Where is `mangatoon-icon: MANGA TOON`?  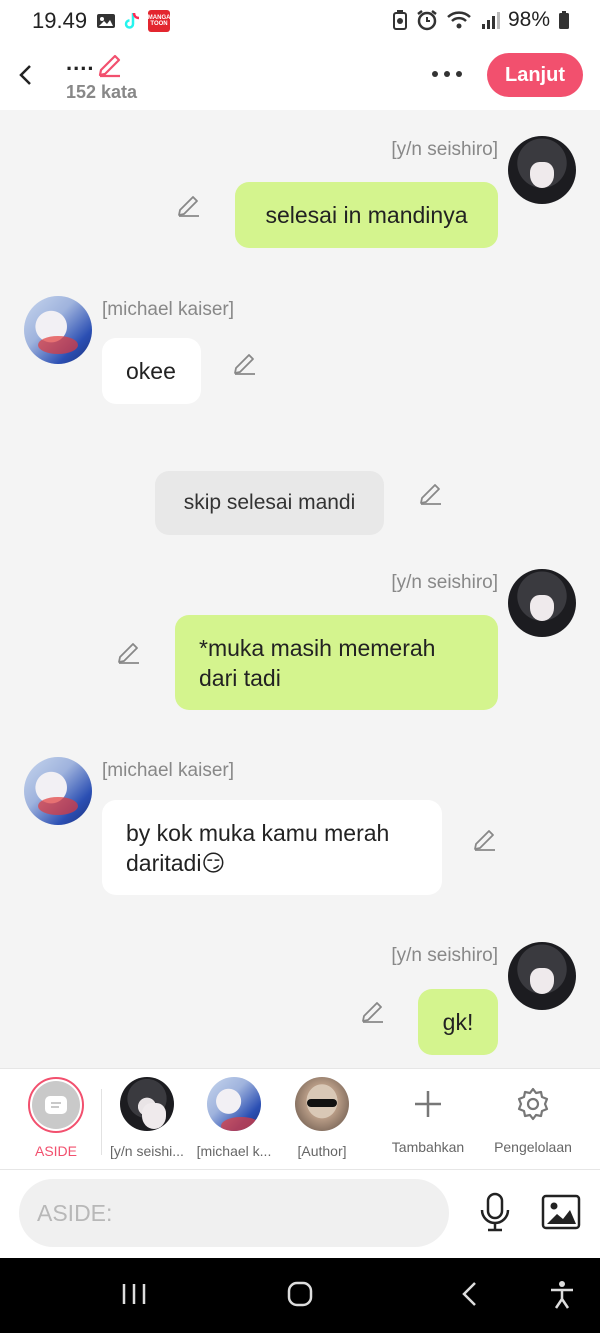 mangatoon-icon: MANGA TOON is located at coordinates (159, 21).